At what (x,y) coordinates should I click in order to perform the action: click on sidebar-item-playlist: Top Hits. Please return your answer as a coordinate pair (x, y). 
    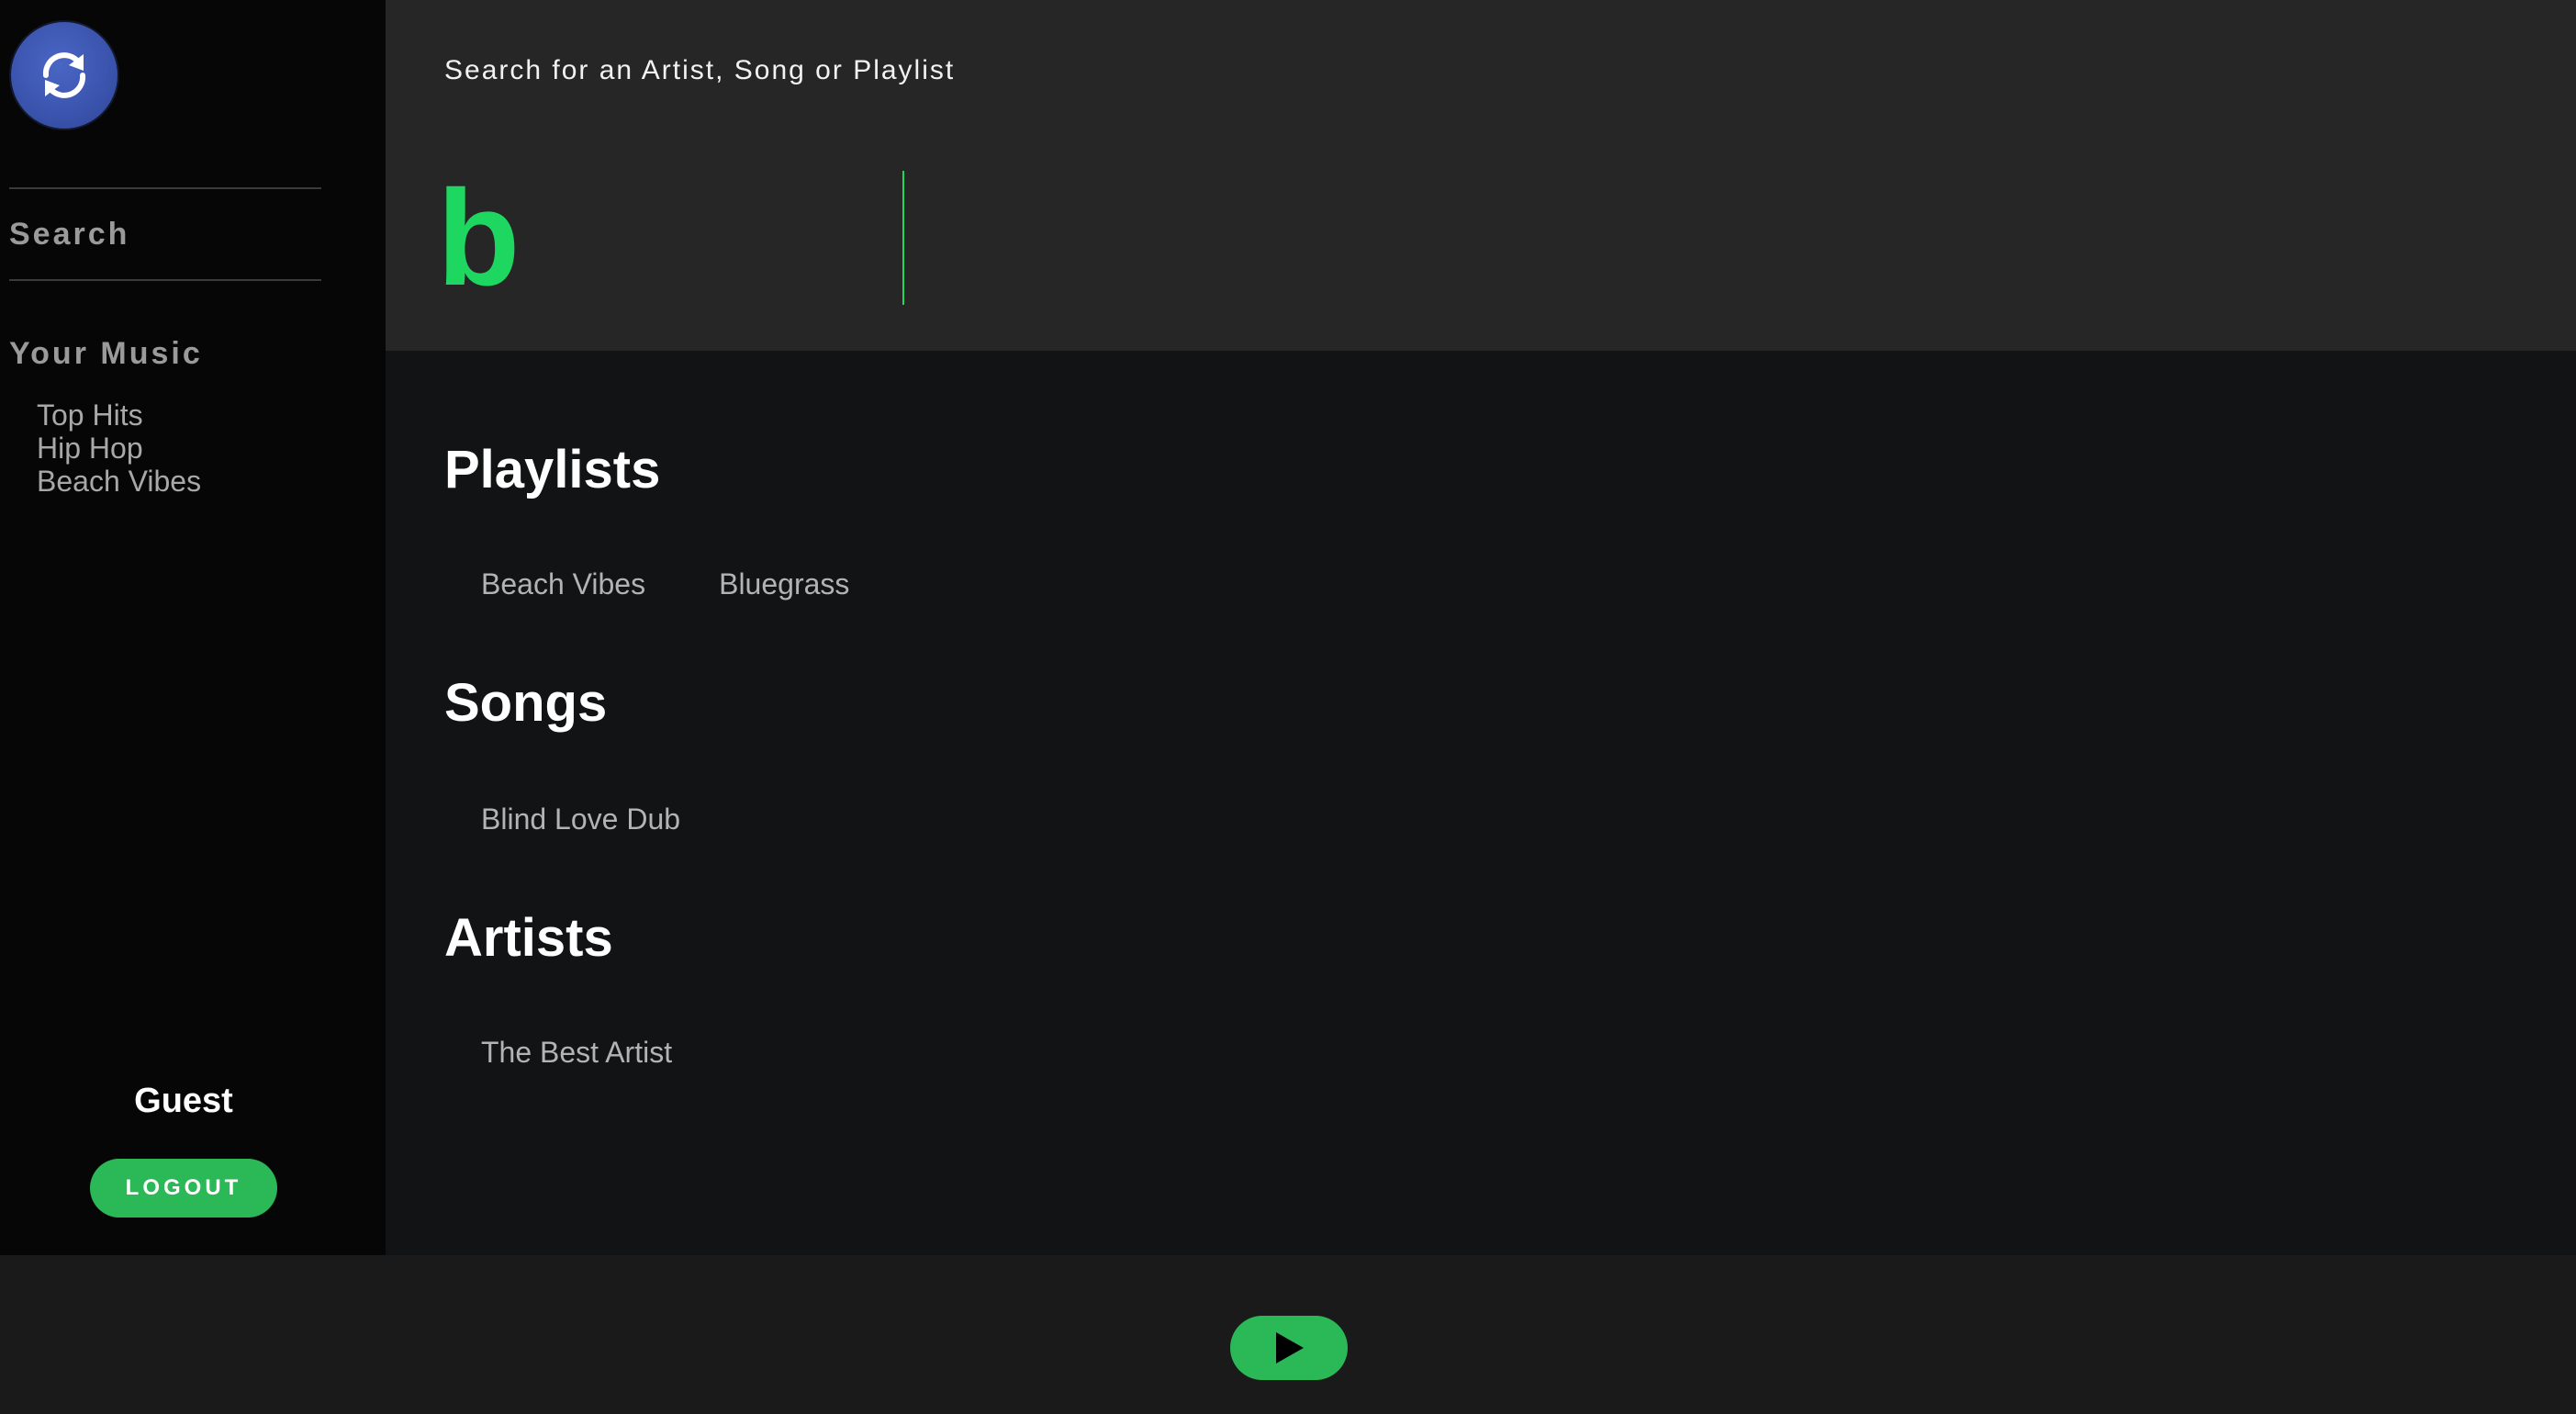
    Looking at the image, I should click on (119, 415).